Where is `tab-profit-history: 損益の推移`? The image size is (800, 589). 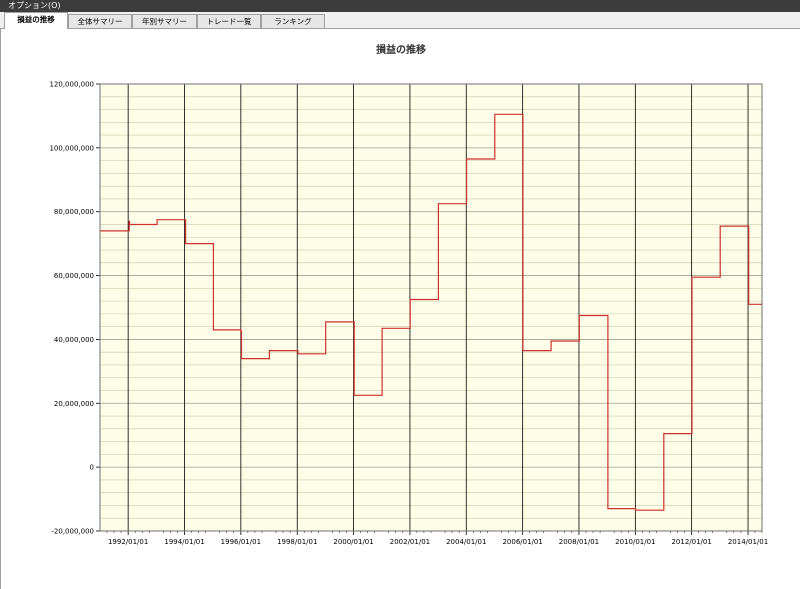
tab-profit-history: 損益の推移 is located at coordinates (36, 20).